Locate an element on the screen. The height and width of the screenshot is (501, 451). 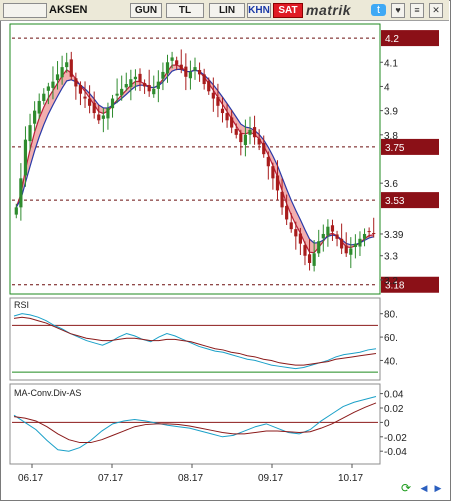
level-tag-label: 3.53 is located at coordinates (395, 201).